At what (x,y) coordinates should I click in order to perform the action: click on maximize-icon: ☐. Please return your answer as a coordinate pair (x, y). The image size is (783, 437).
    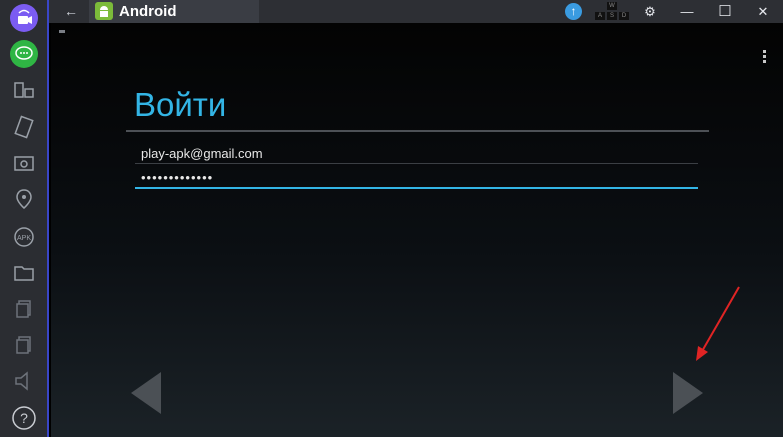
    Looking at the image, I should click on (725, 11).